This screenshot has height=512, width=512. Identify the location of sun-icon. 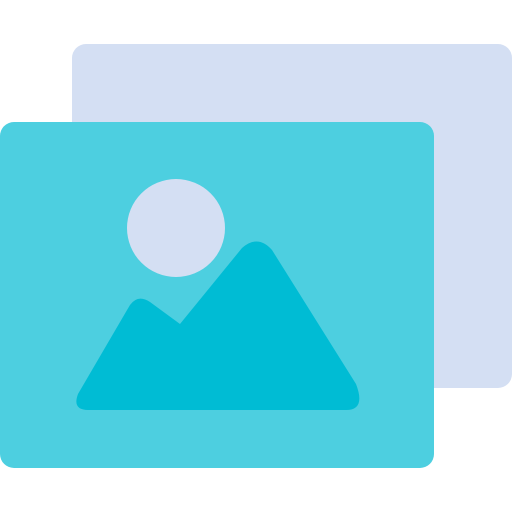
(176, 228).